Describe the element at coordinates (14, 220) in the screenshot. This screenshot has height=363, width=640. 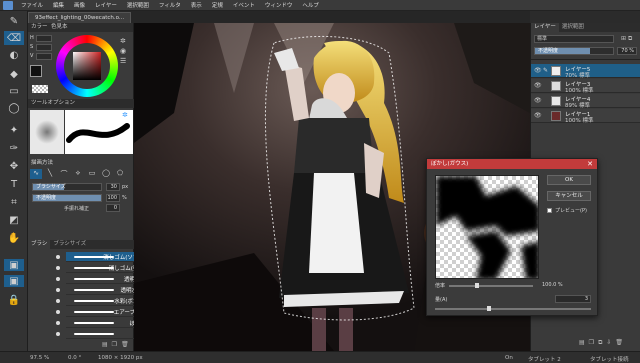
I see `gradient-tool-icon: ◩` at that location.